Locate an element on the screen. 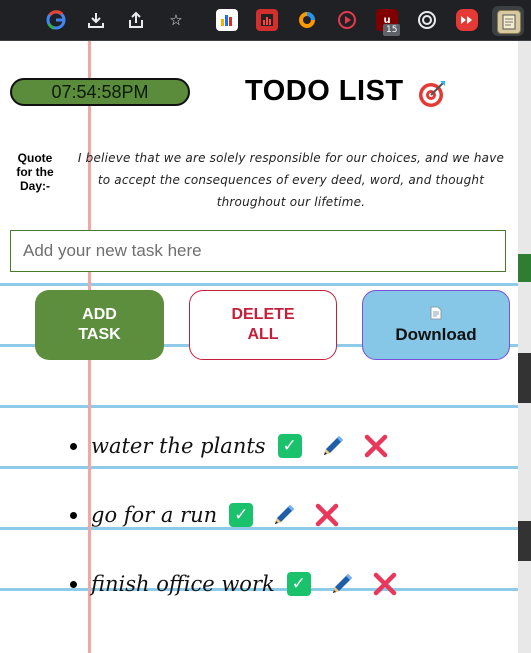 This screenshot has height=653, width=531. todo-text: water the plants is located at coordinates (178, 446).